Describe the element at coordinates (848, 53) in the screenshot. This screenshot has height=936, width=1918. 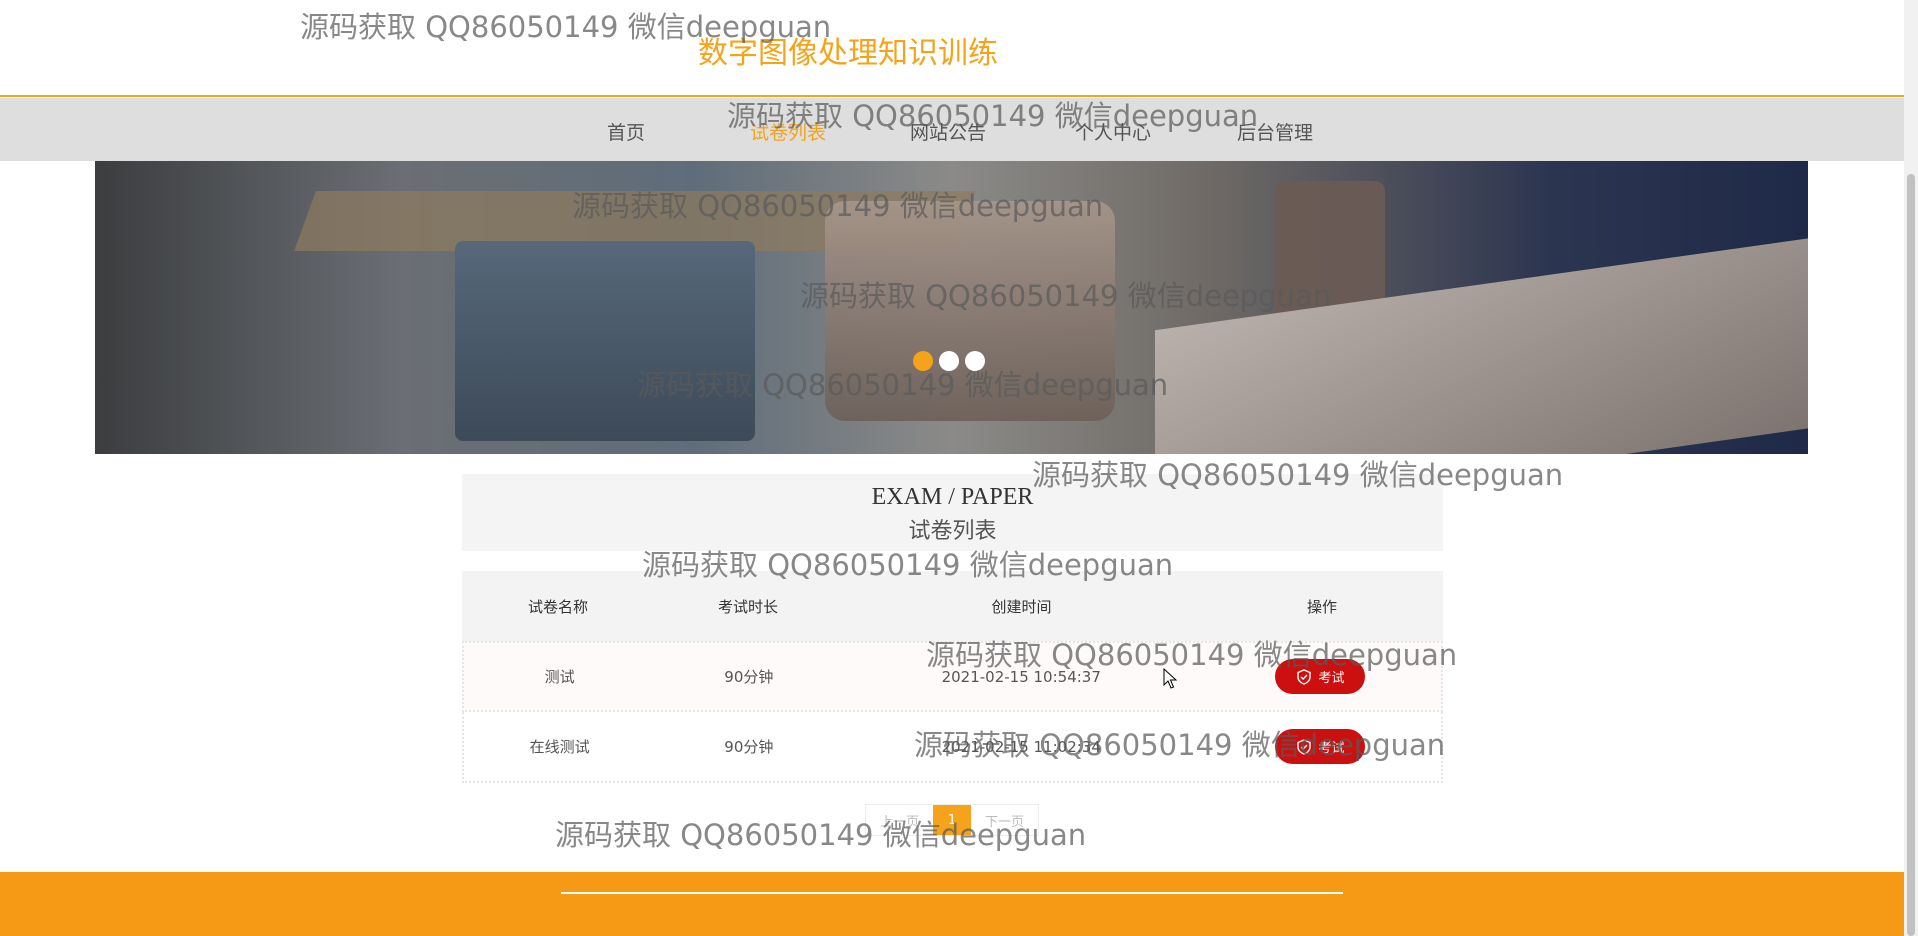
I see `site-title: 数字图像处理知识训练` at that location.